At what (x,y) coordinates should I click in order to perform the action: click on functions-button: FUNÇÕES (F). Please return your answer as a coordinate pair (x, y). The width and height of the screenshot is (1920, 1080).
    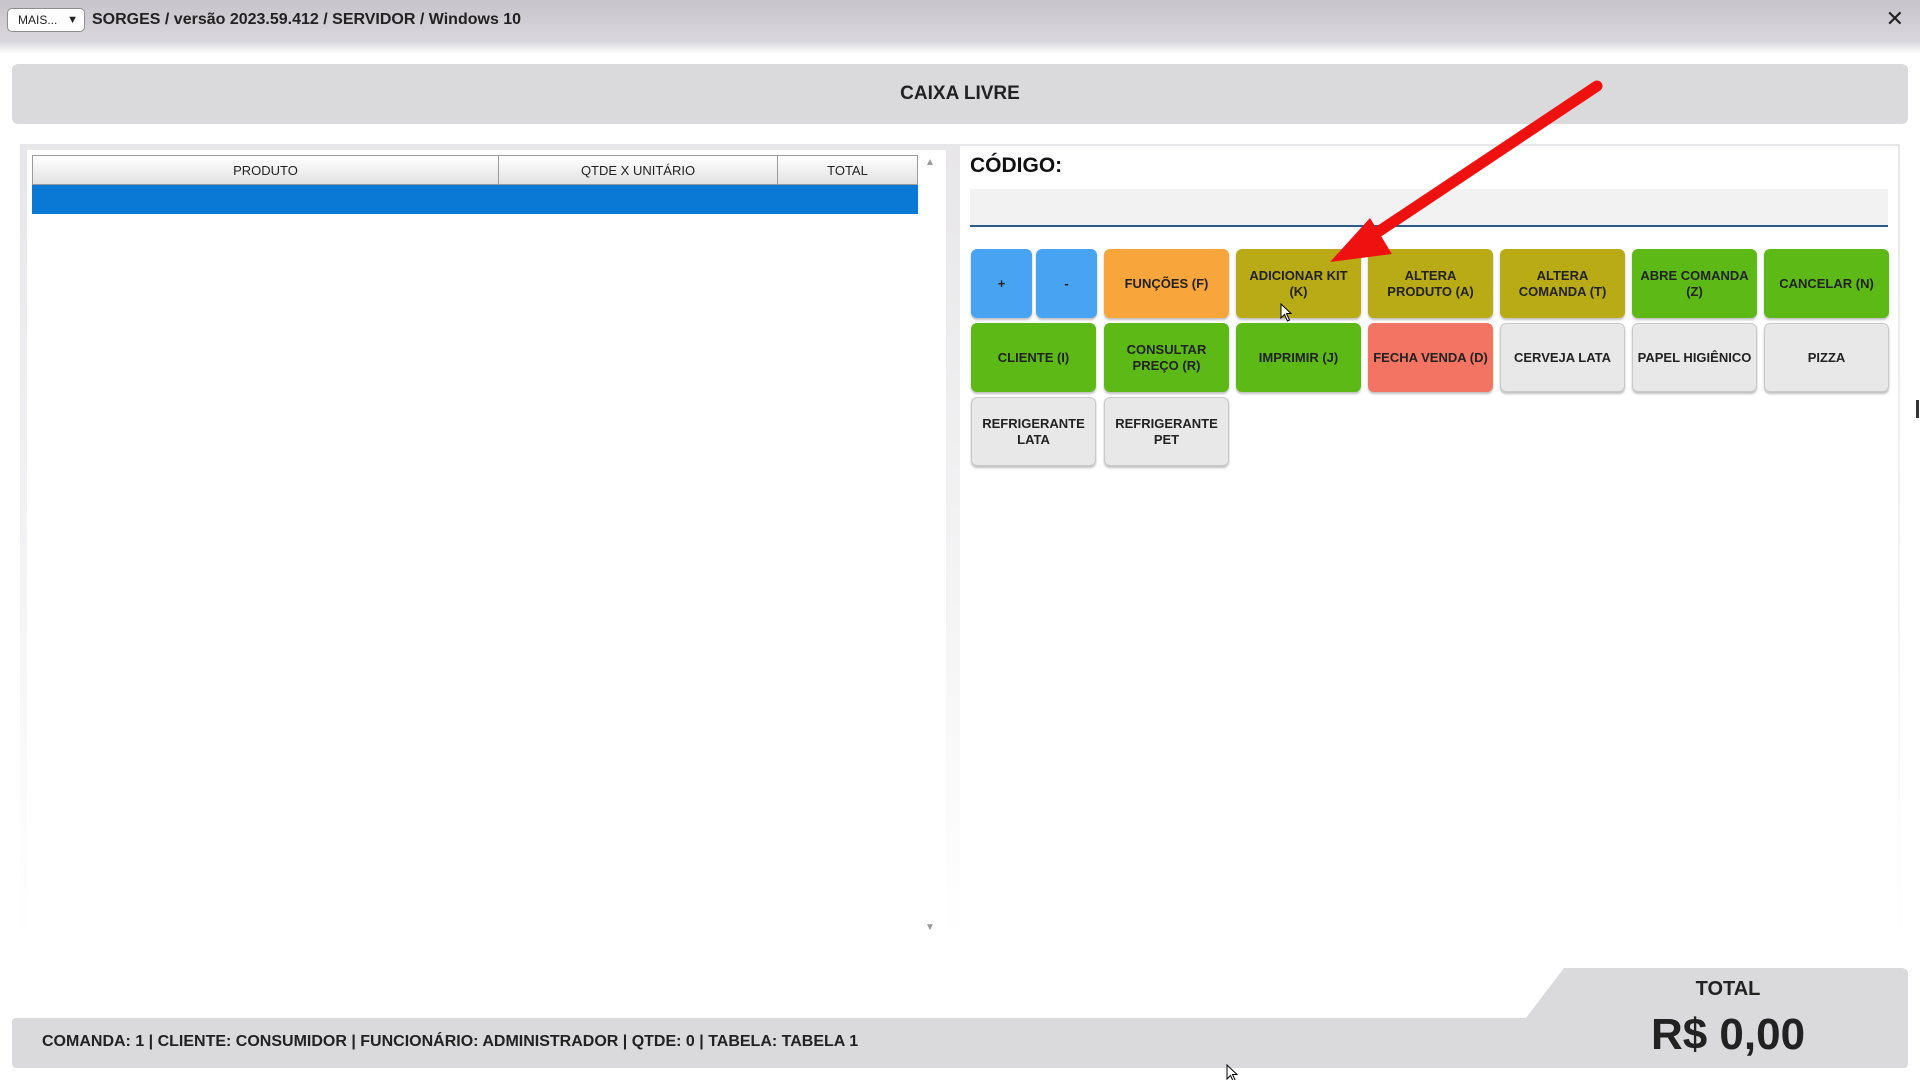
    Looking at the image, I should click on (1166, 283).